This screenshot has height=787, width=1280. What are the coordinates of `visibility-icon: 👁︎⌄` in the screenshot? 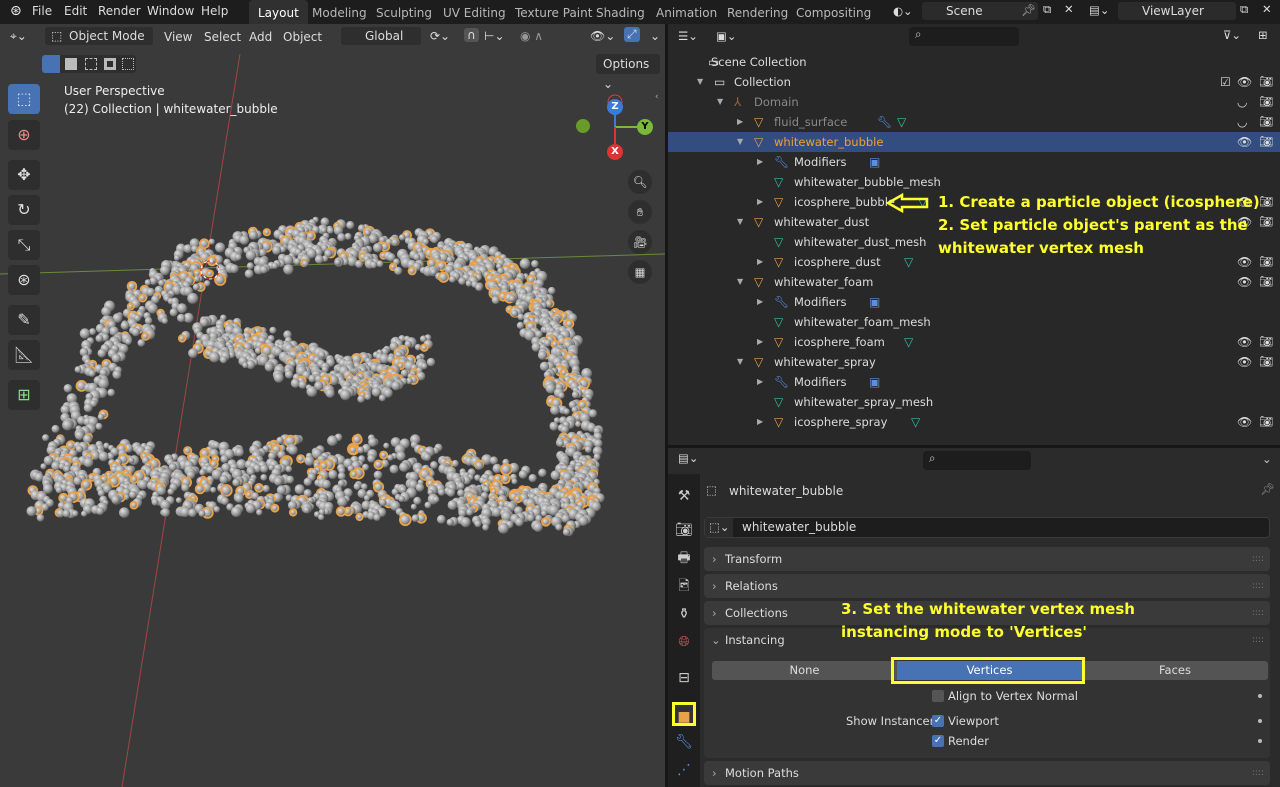 It's located at (602, 36).